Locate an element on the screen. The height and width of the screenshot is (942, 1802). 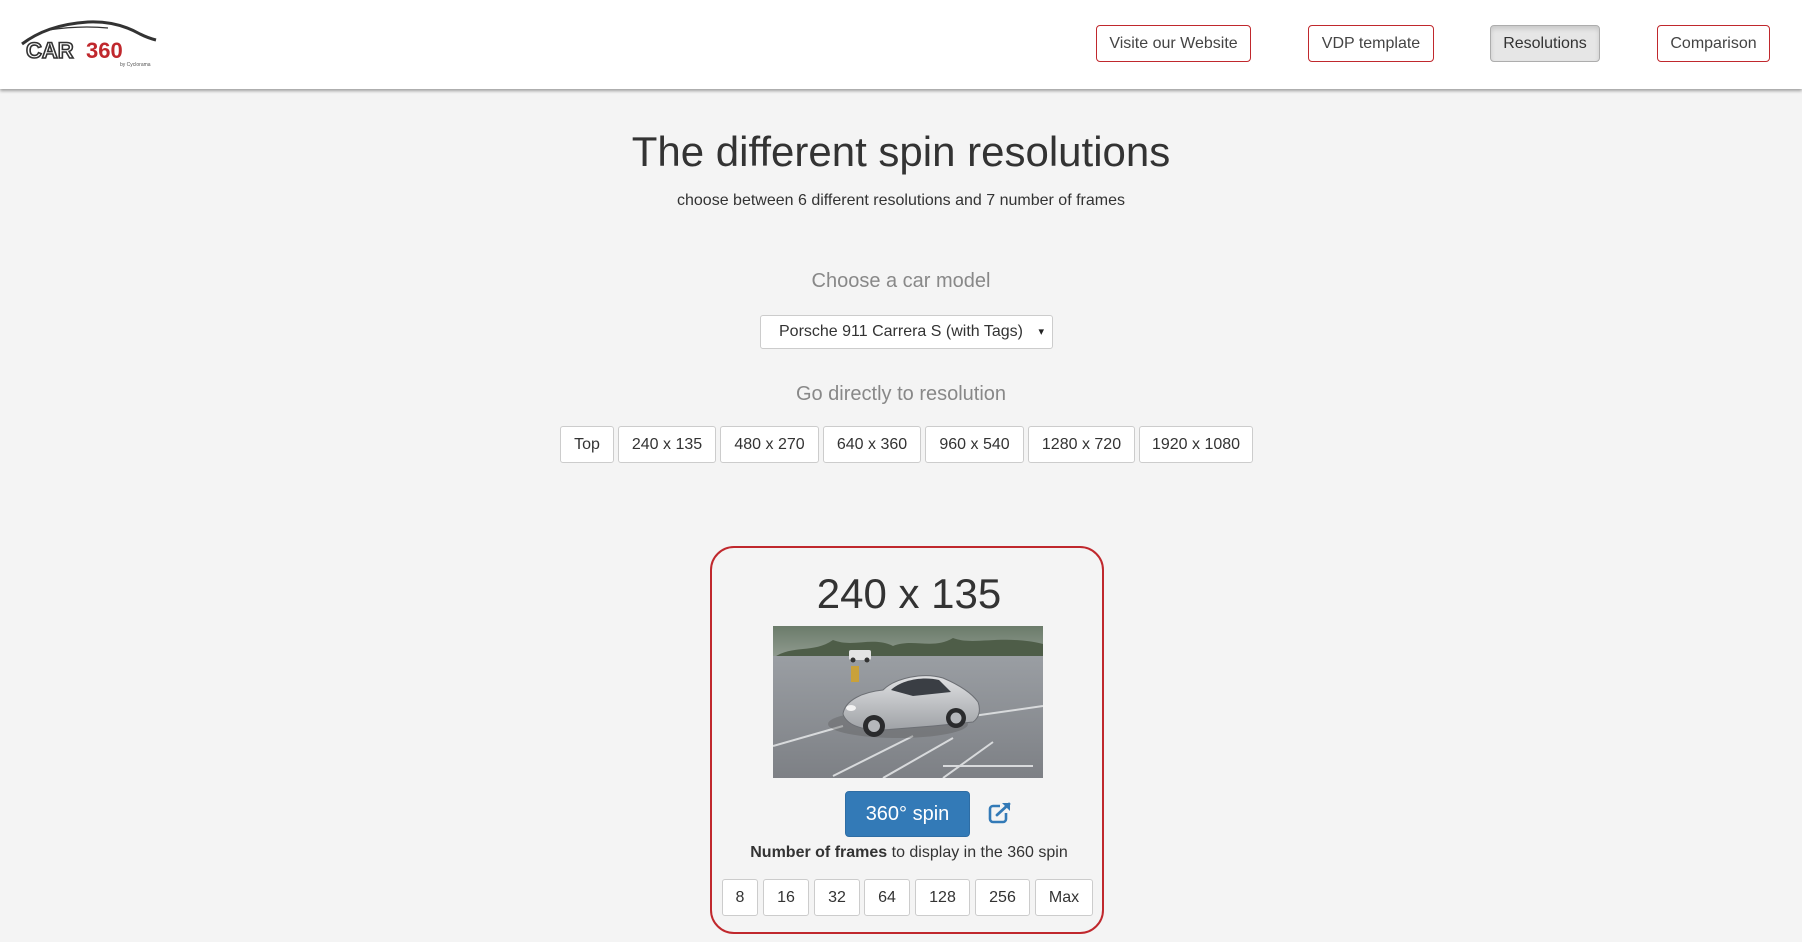
frames-description-bold: Number of frames is located at coordinates (819, 852).